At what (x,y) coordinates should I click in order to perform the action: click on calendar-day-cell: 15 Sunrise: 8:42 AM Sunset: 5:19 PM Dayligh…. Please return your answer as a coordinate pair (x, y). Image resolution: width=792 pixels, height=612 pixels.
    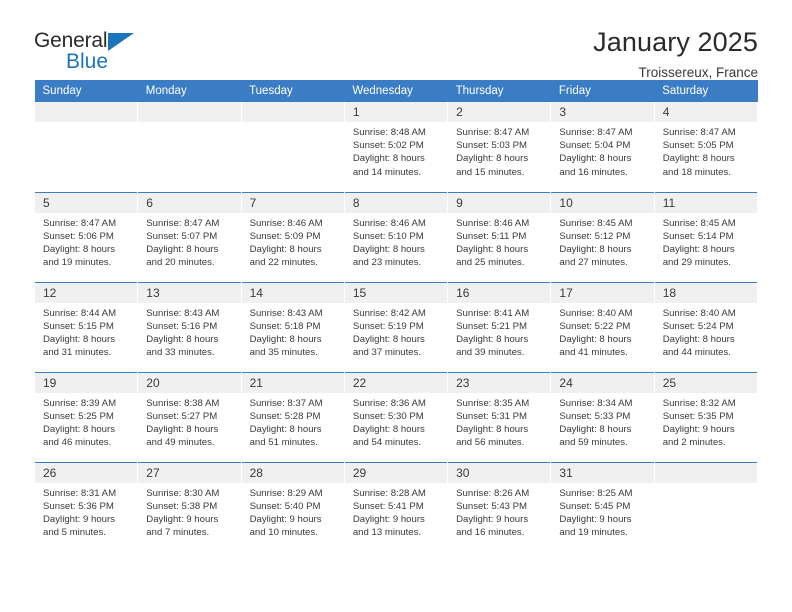
    Looking at the image, I should click on (396, 326).